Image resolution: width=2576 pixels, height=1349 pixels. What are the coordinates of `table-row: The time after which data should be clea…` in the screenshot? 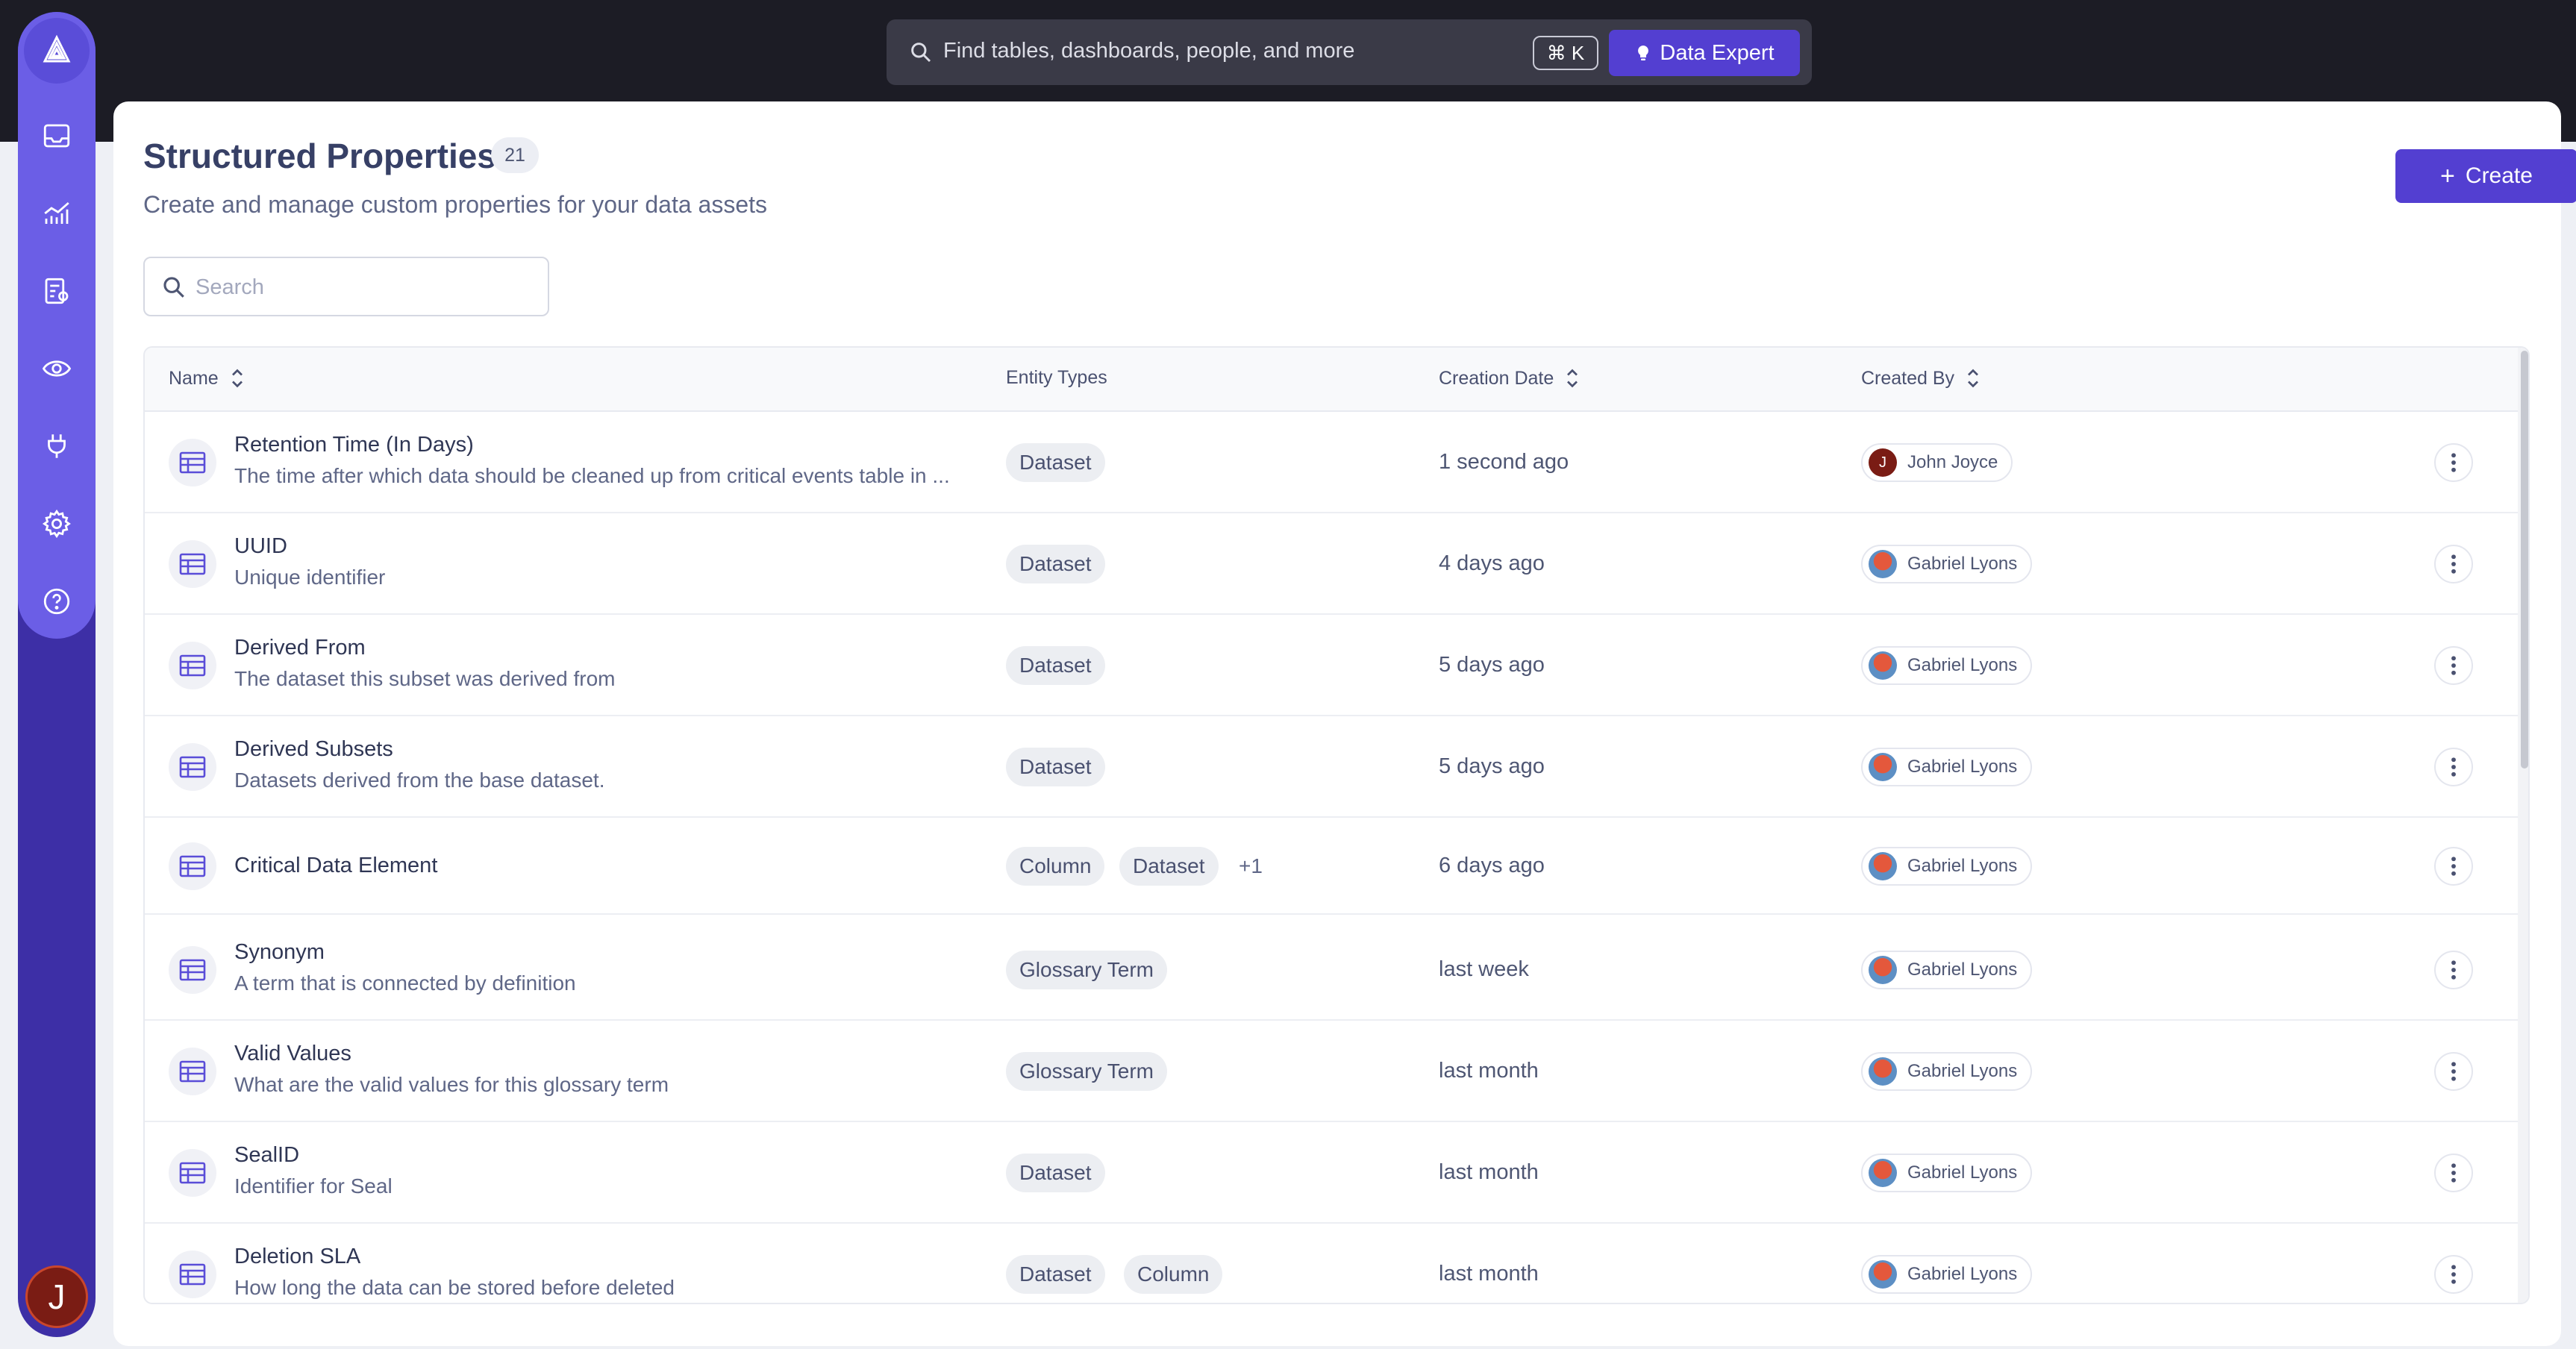 It's located at (1331, 463).